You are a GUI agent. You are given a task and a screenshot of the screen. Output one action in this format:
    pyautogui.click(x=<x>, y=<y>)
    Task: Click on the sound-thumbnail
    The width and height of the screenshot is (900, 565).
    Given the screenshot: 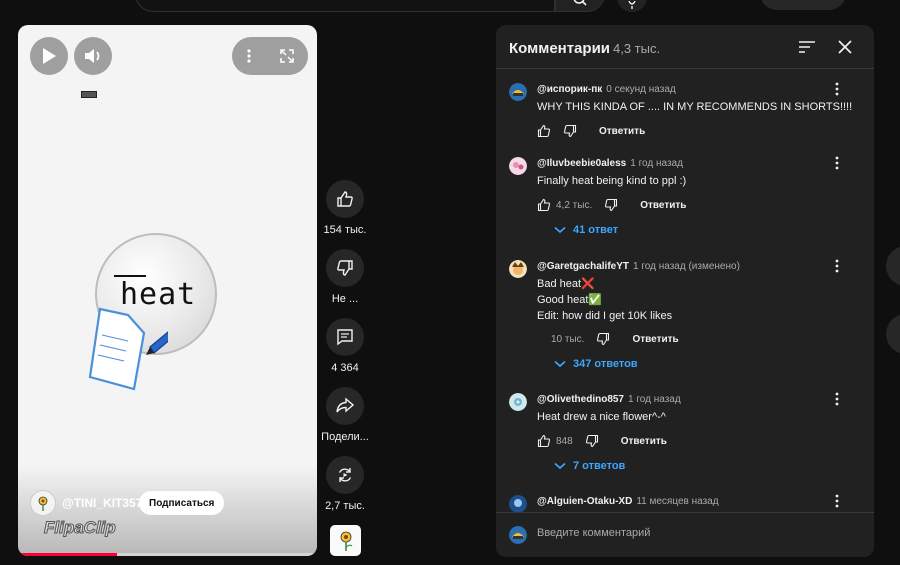 What is the action you would take?
    pyautogui.click(x=345, y=540)
    